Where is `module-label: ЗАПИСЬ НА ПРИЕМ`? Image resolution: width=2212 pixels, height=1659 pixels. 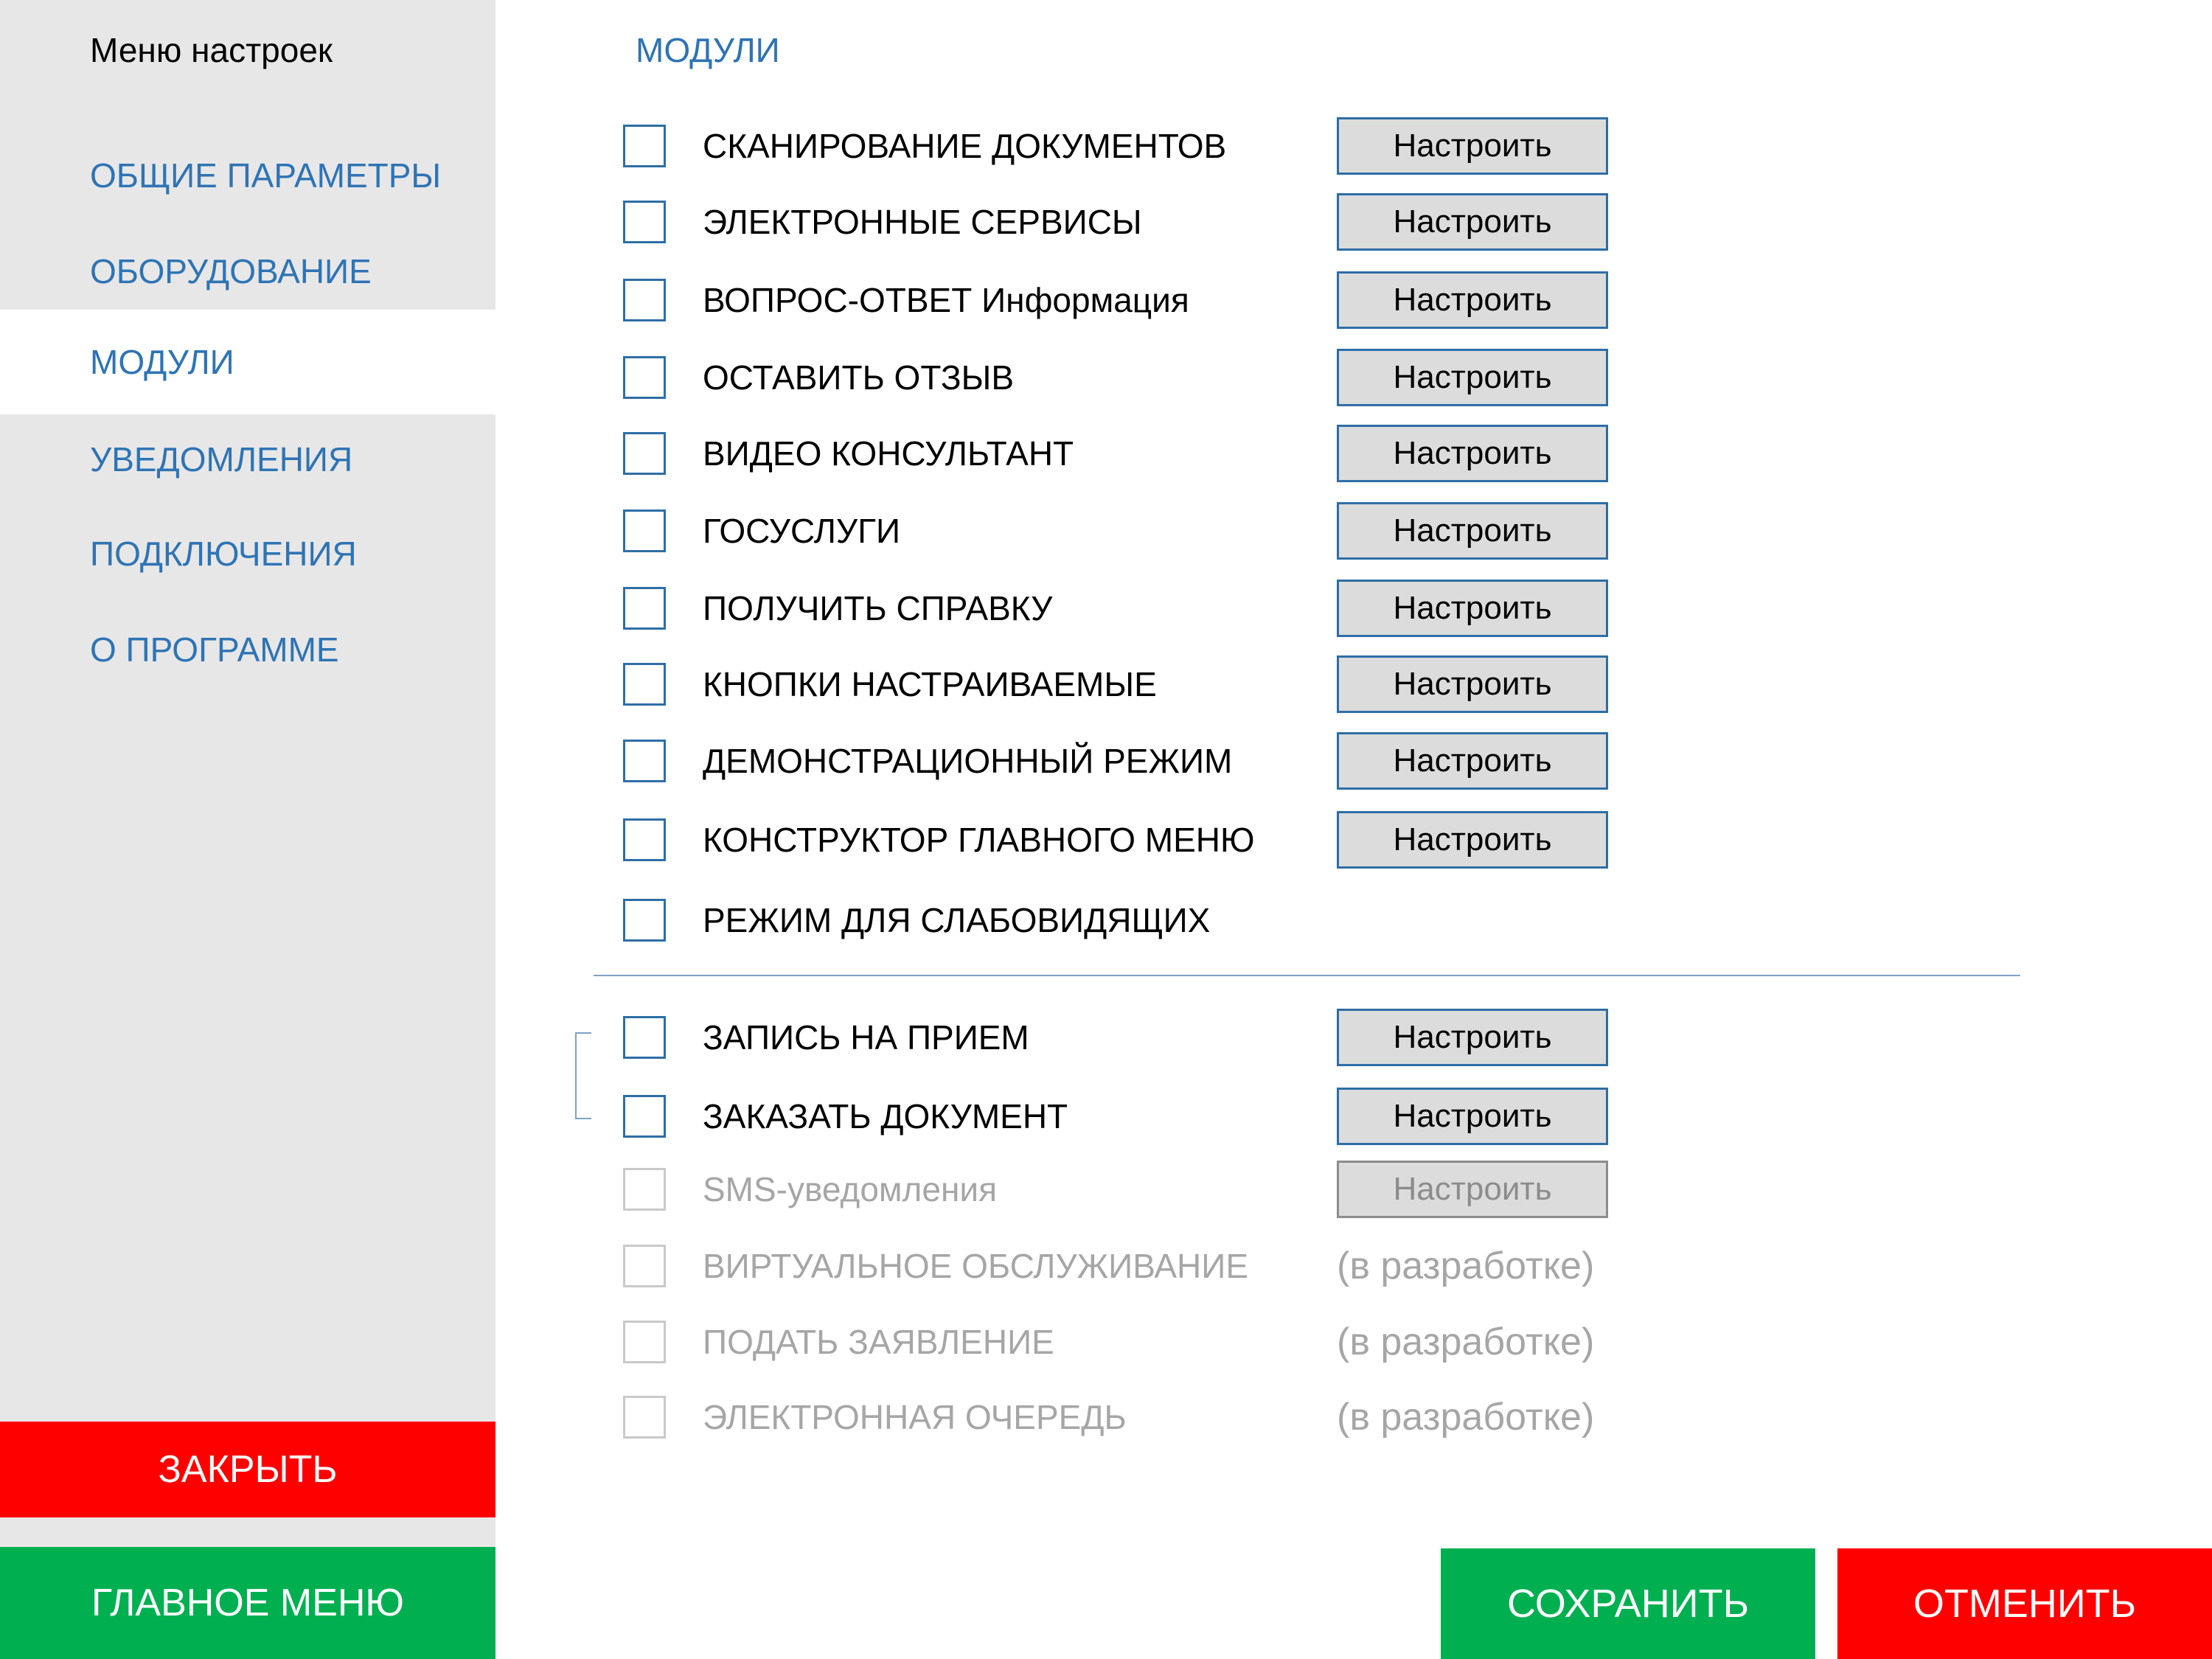 module-label: ЗАПИСЬ НА ПРИЕМ is located at coordinates (866, 1037).